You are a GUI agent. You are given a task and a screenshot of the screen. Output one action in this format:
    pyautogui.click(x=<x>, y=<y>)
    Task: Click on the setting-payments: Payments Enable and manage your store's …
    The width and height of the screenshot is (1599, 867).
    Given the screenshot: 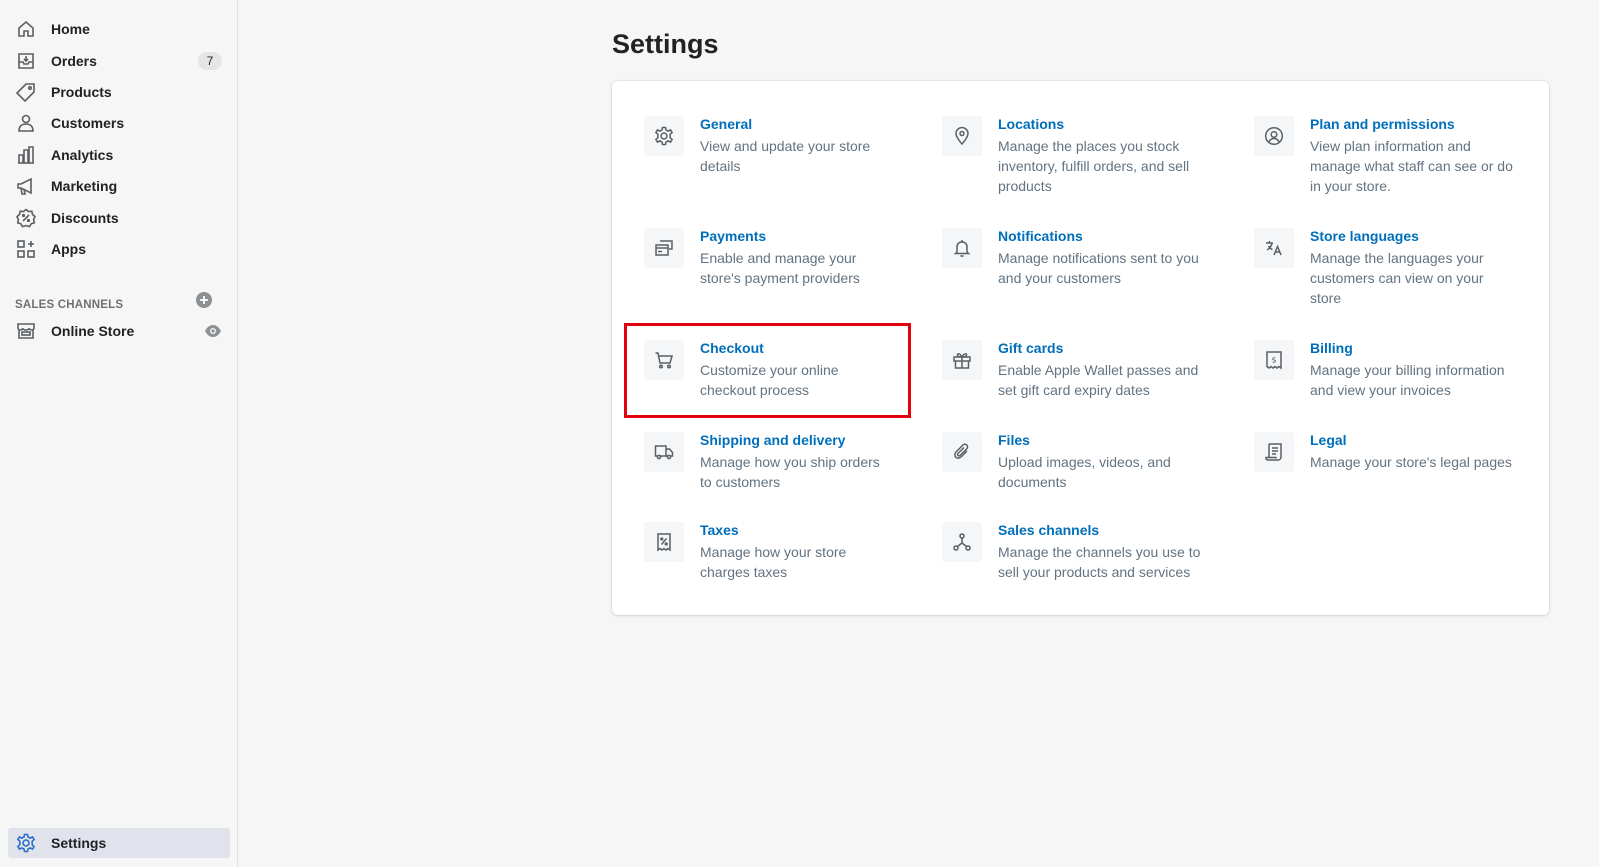 What is the action you would take?
    pyautogui.click(x=774, y=268)
    